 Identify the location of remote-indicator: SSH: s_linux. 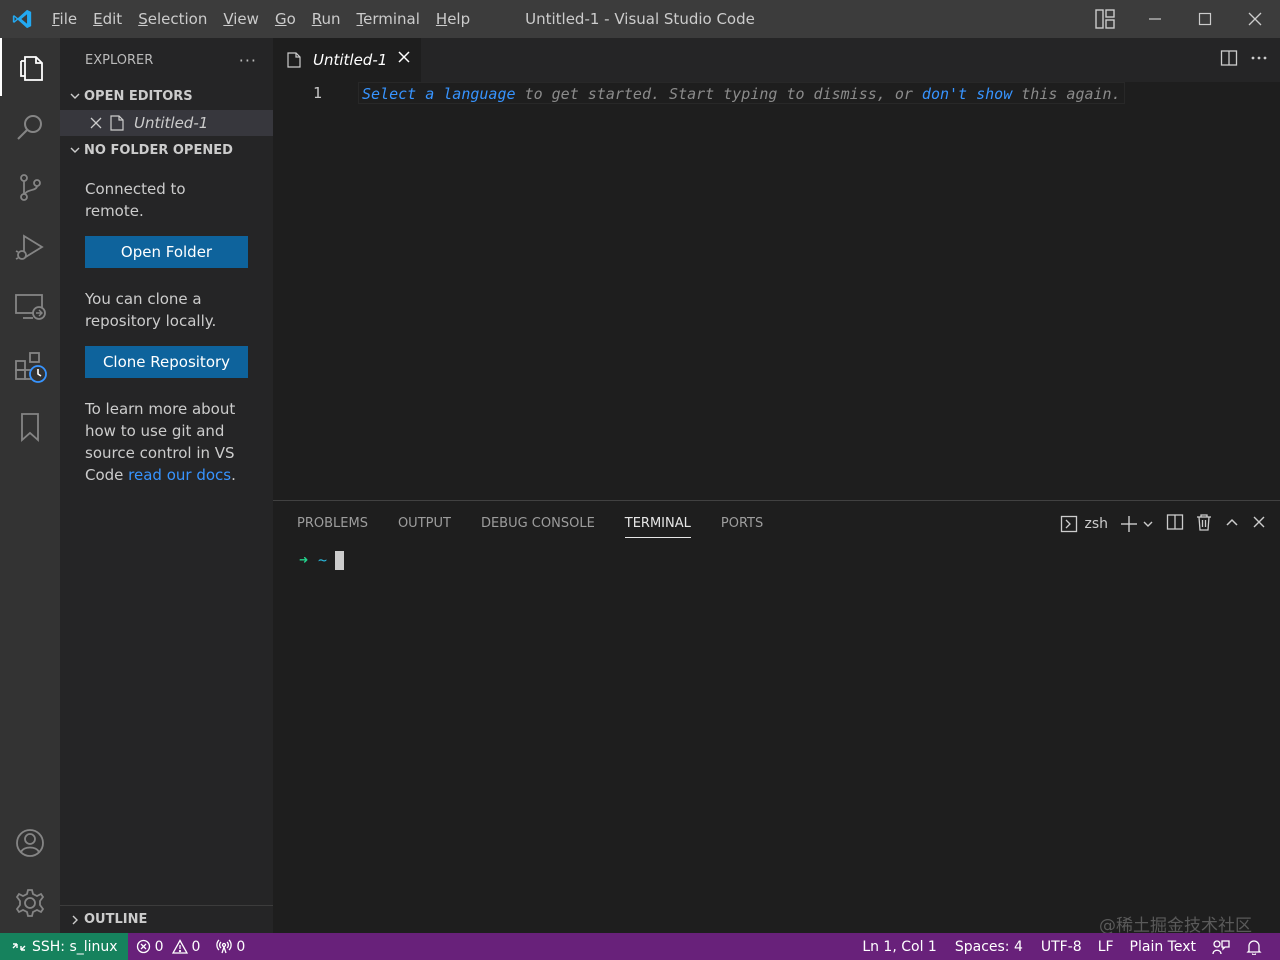
(64, 946).